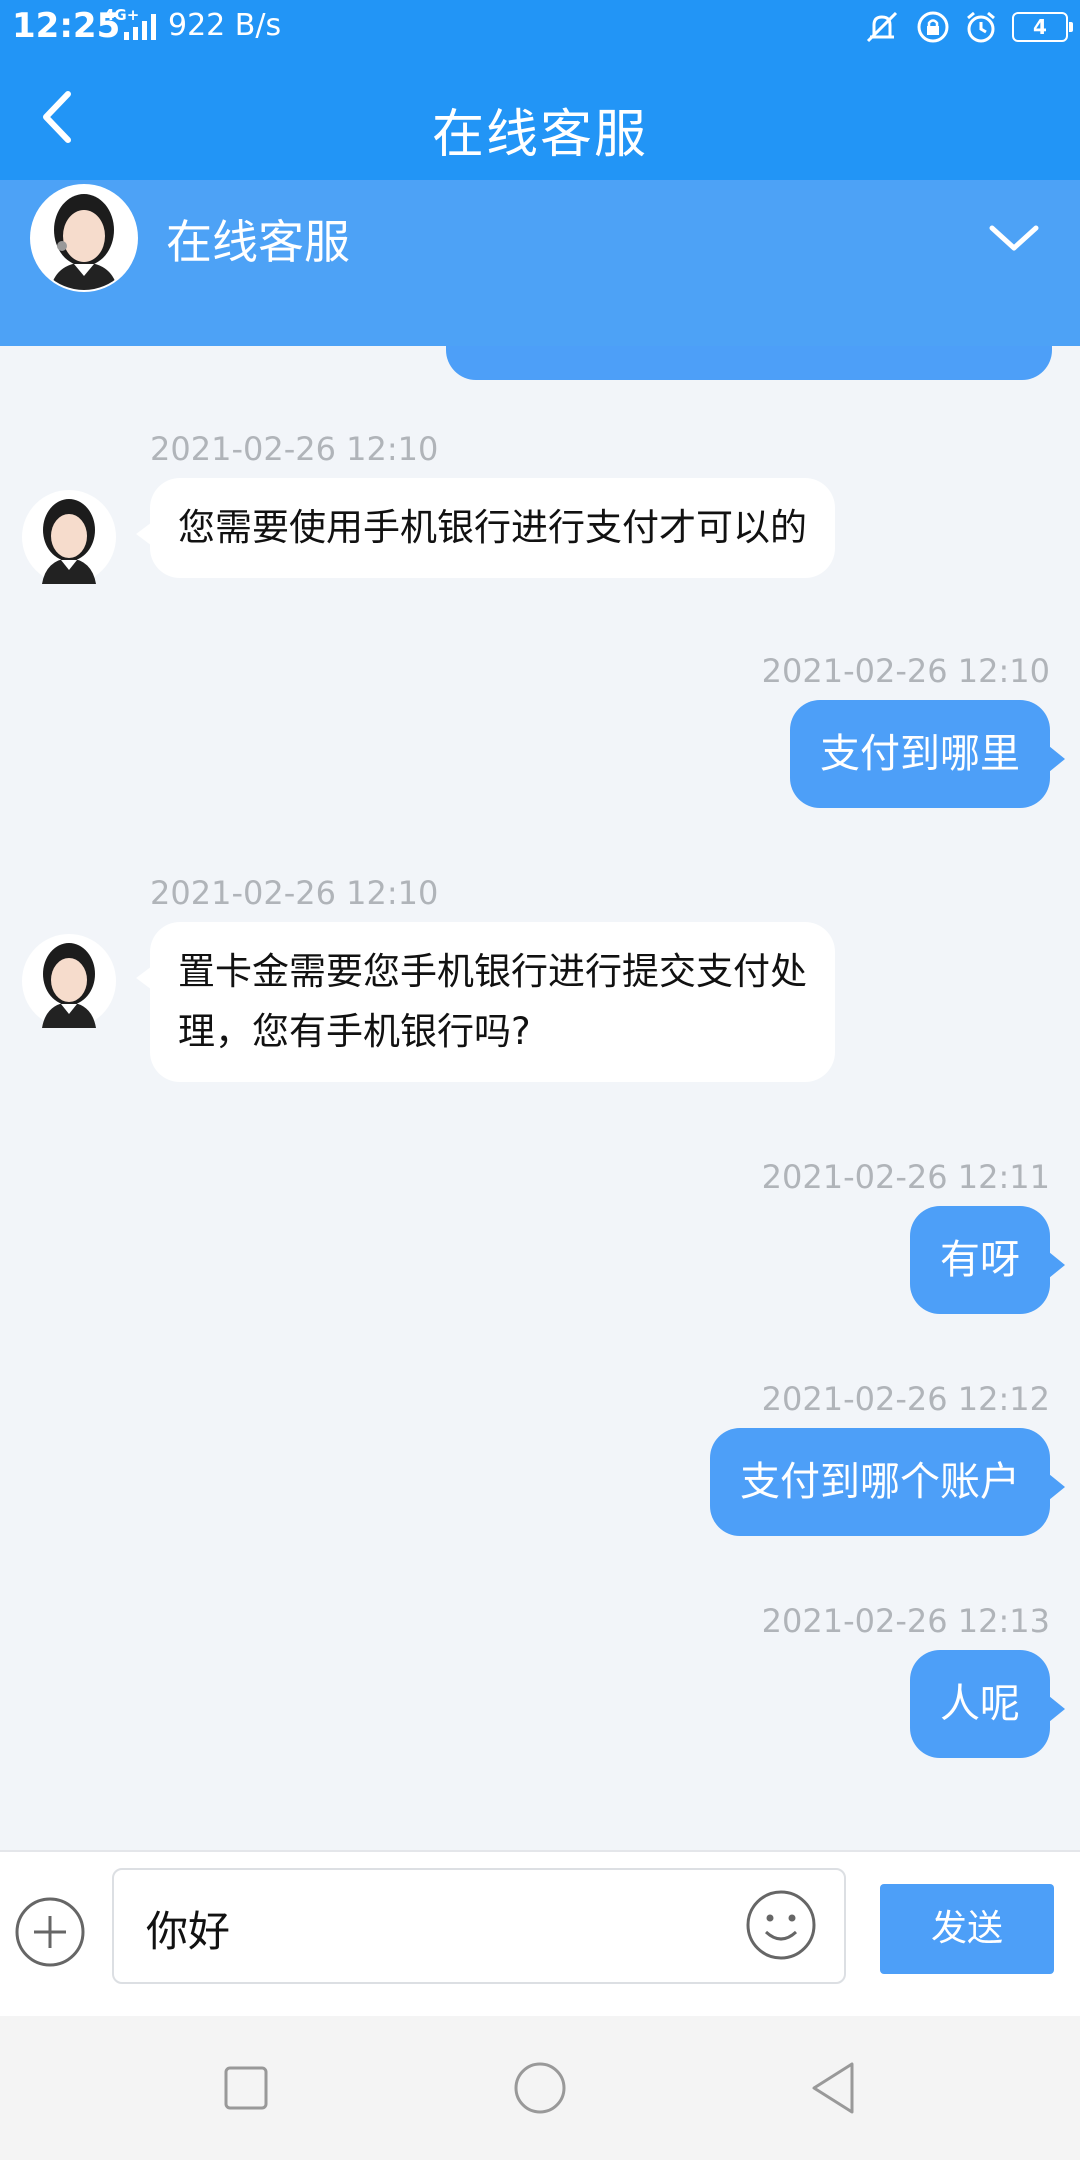 The height and width of the screenshot is (2160, 1080). What do you see at coordinates (905, 1621) in the screenshot?
I see `message-timestamp: 2021-02-26 12:13` at bounding box center [905, 1621].